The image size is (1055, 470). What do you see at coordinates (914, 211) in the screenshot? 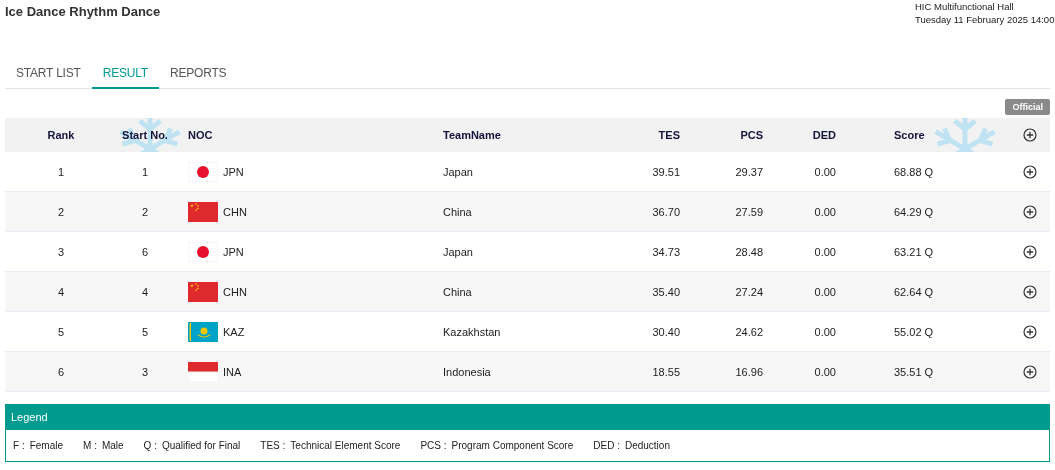
I see `score-cell: 64.29 Q` at bounding box center [914, 211].